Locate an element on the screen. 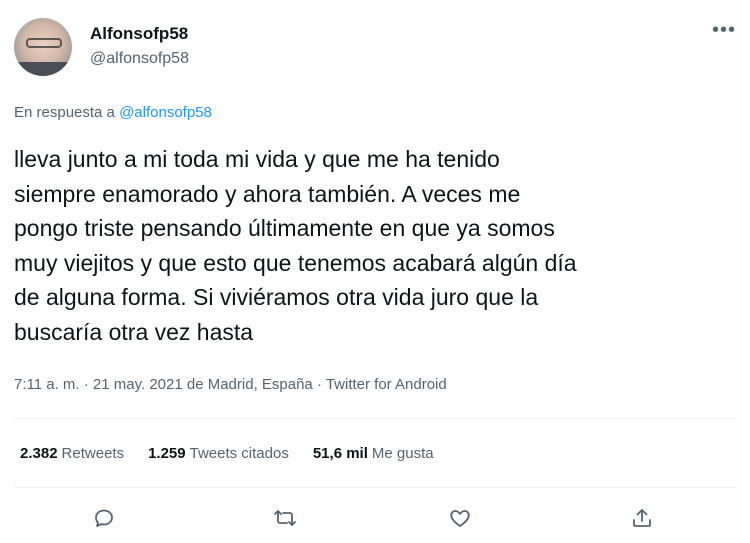 The height and width of the screenshot is (543, 750). reply-prefix: En respuesta a is located at coordinates (67, 112).